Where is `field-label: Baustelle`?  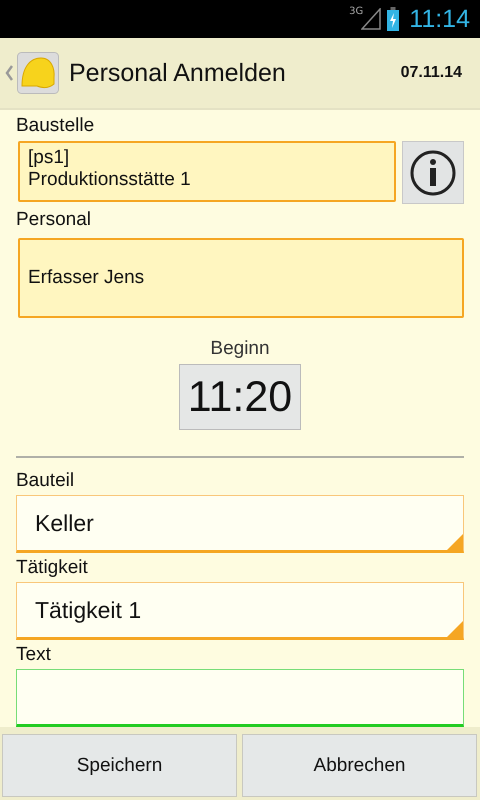 field-label: Baustelle is located at coordinates (56, 126).